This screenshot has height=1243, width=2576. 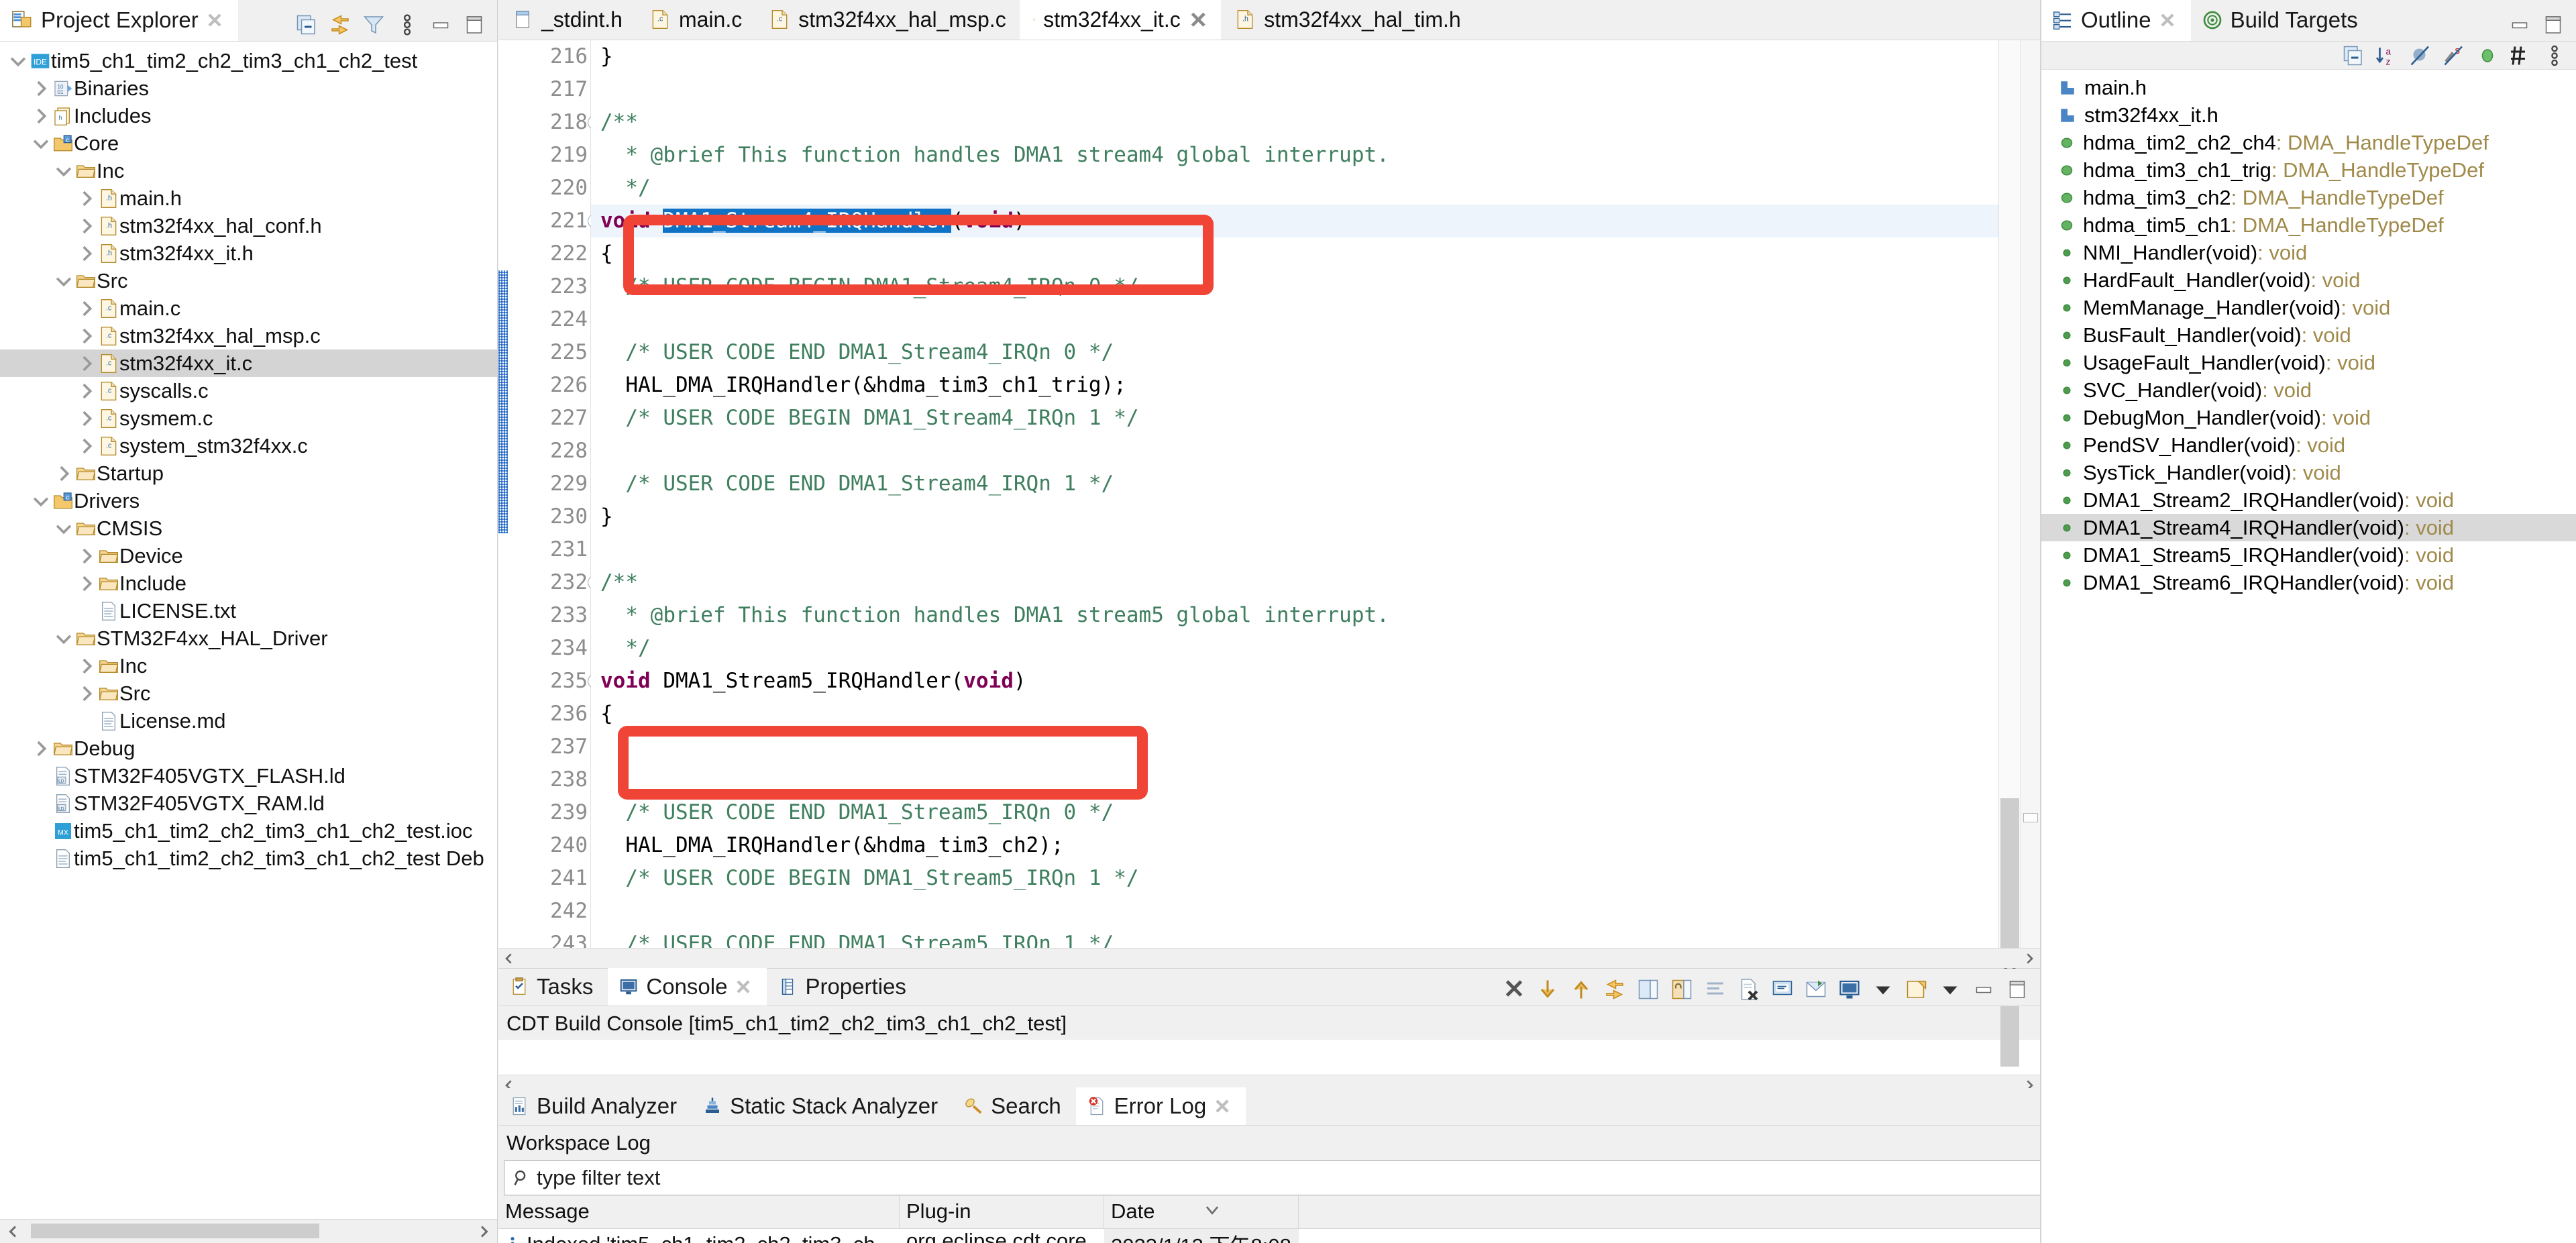 What do you see at coordinates (248, 60) in the screenshot?
I see `tree-item: IDE tim5_ch1_tim2_ch2_tim3_ch1_ch2_test` at bounding box center [248, 60].